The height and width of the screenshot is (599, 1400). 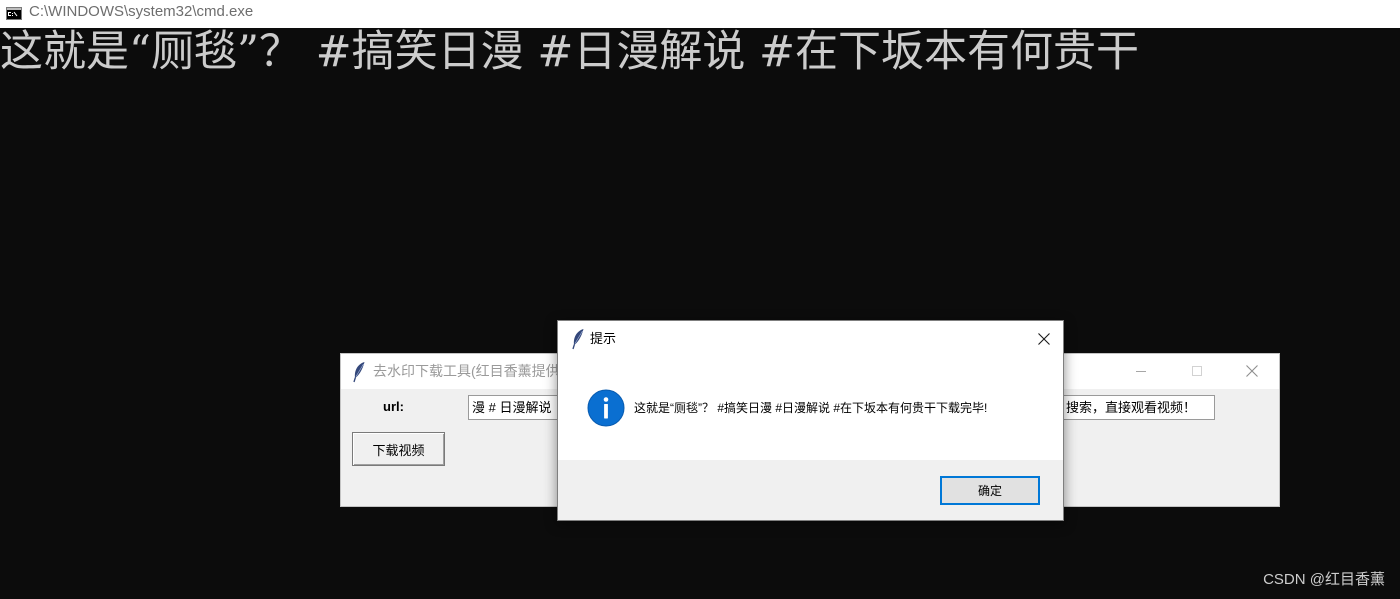 What do you see at coordinates (1131, 407) in the screenshot?
I see `url-value-visible-end: 搜索，直接观看视频！` at bounding box center [1131, 407].